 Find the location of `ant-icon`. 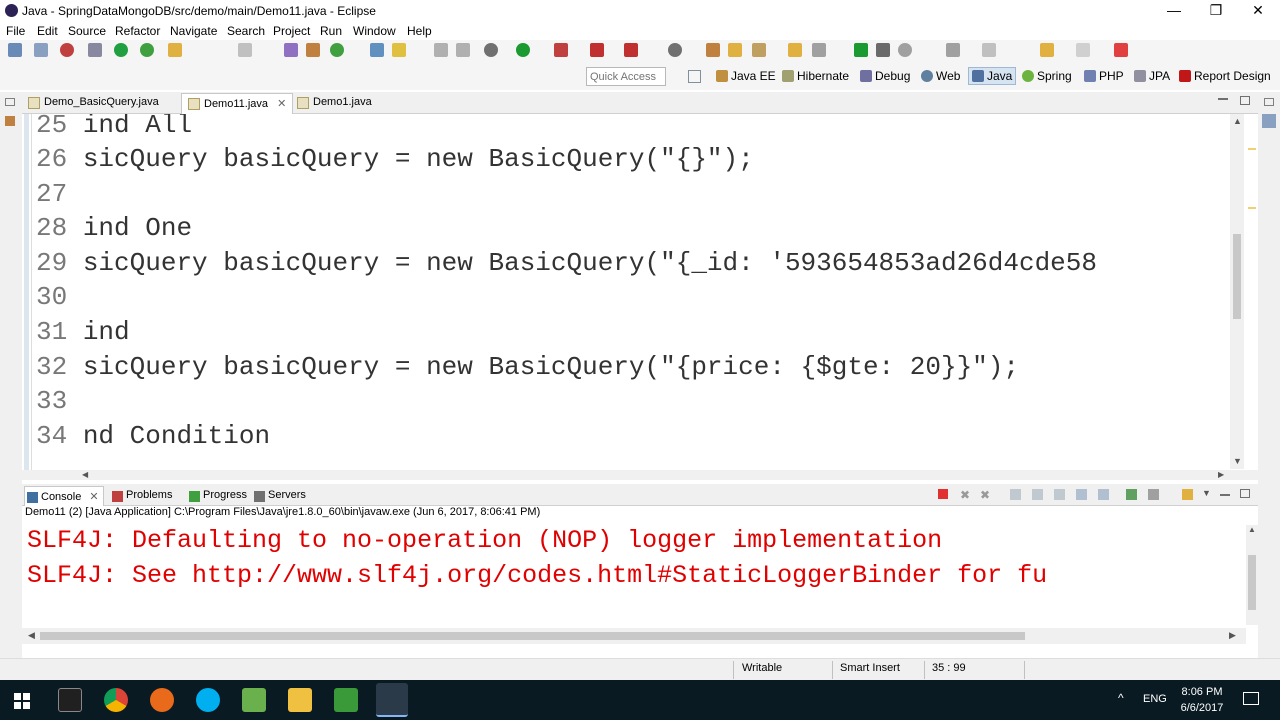

ant-icon is located at coordinates (631, 50).